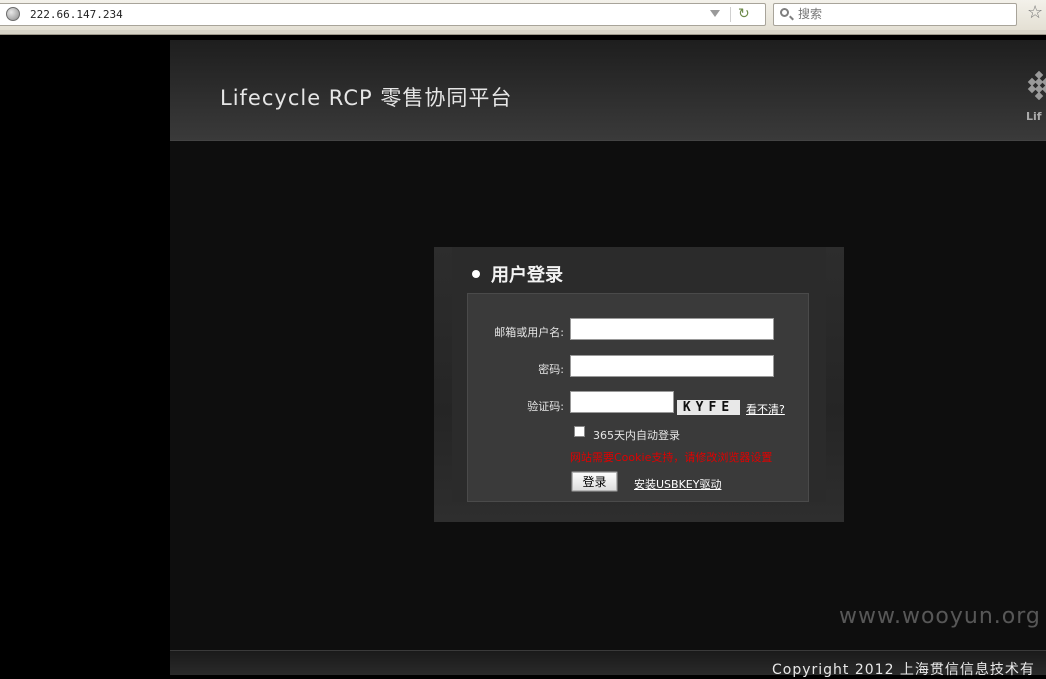  I want to click on bullet-icon, so click(476, 274).